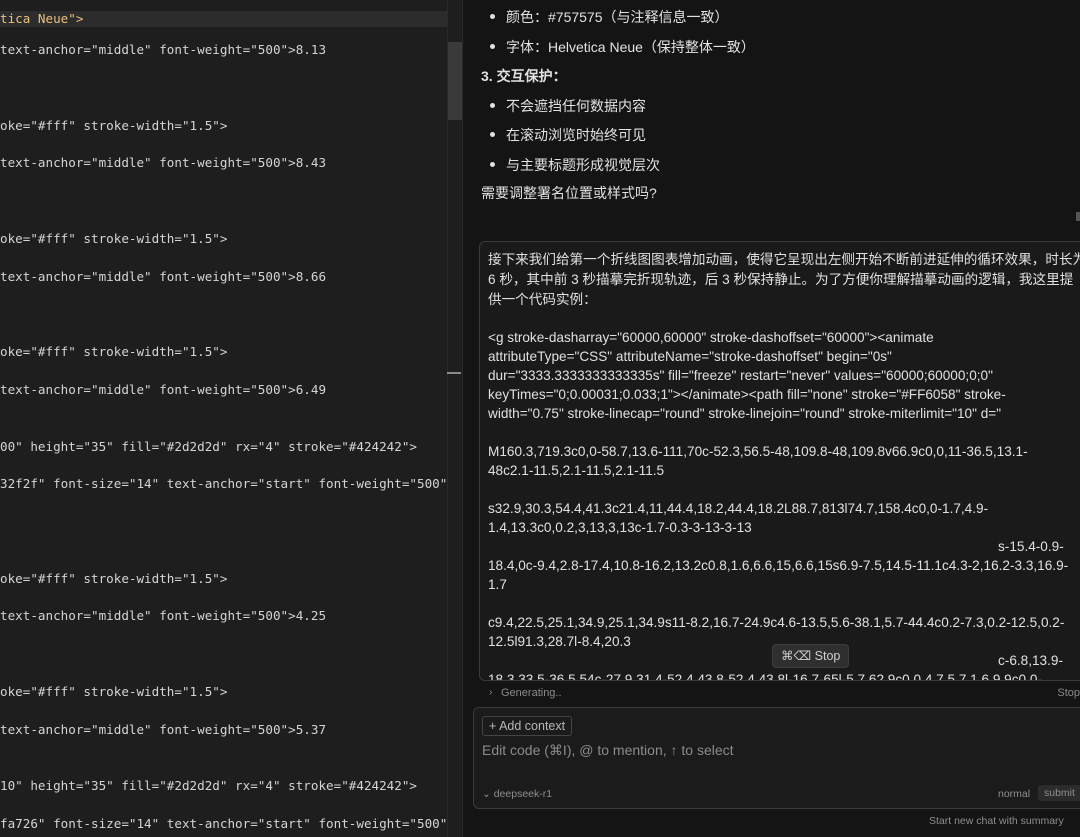 The image size is (1080, 837). Describe the element at coordinates (811, 656) in the screenshot. I see `stop-generation-button: ⌘⌫ Stop` at that location.